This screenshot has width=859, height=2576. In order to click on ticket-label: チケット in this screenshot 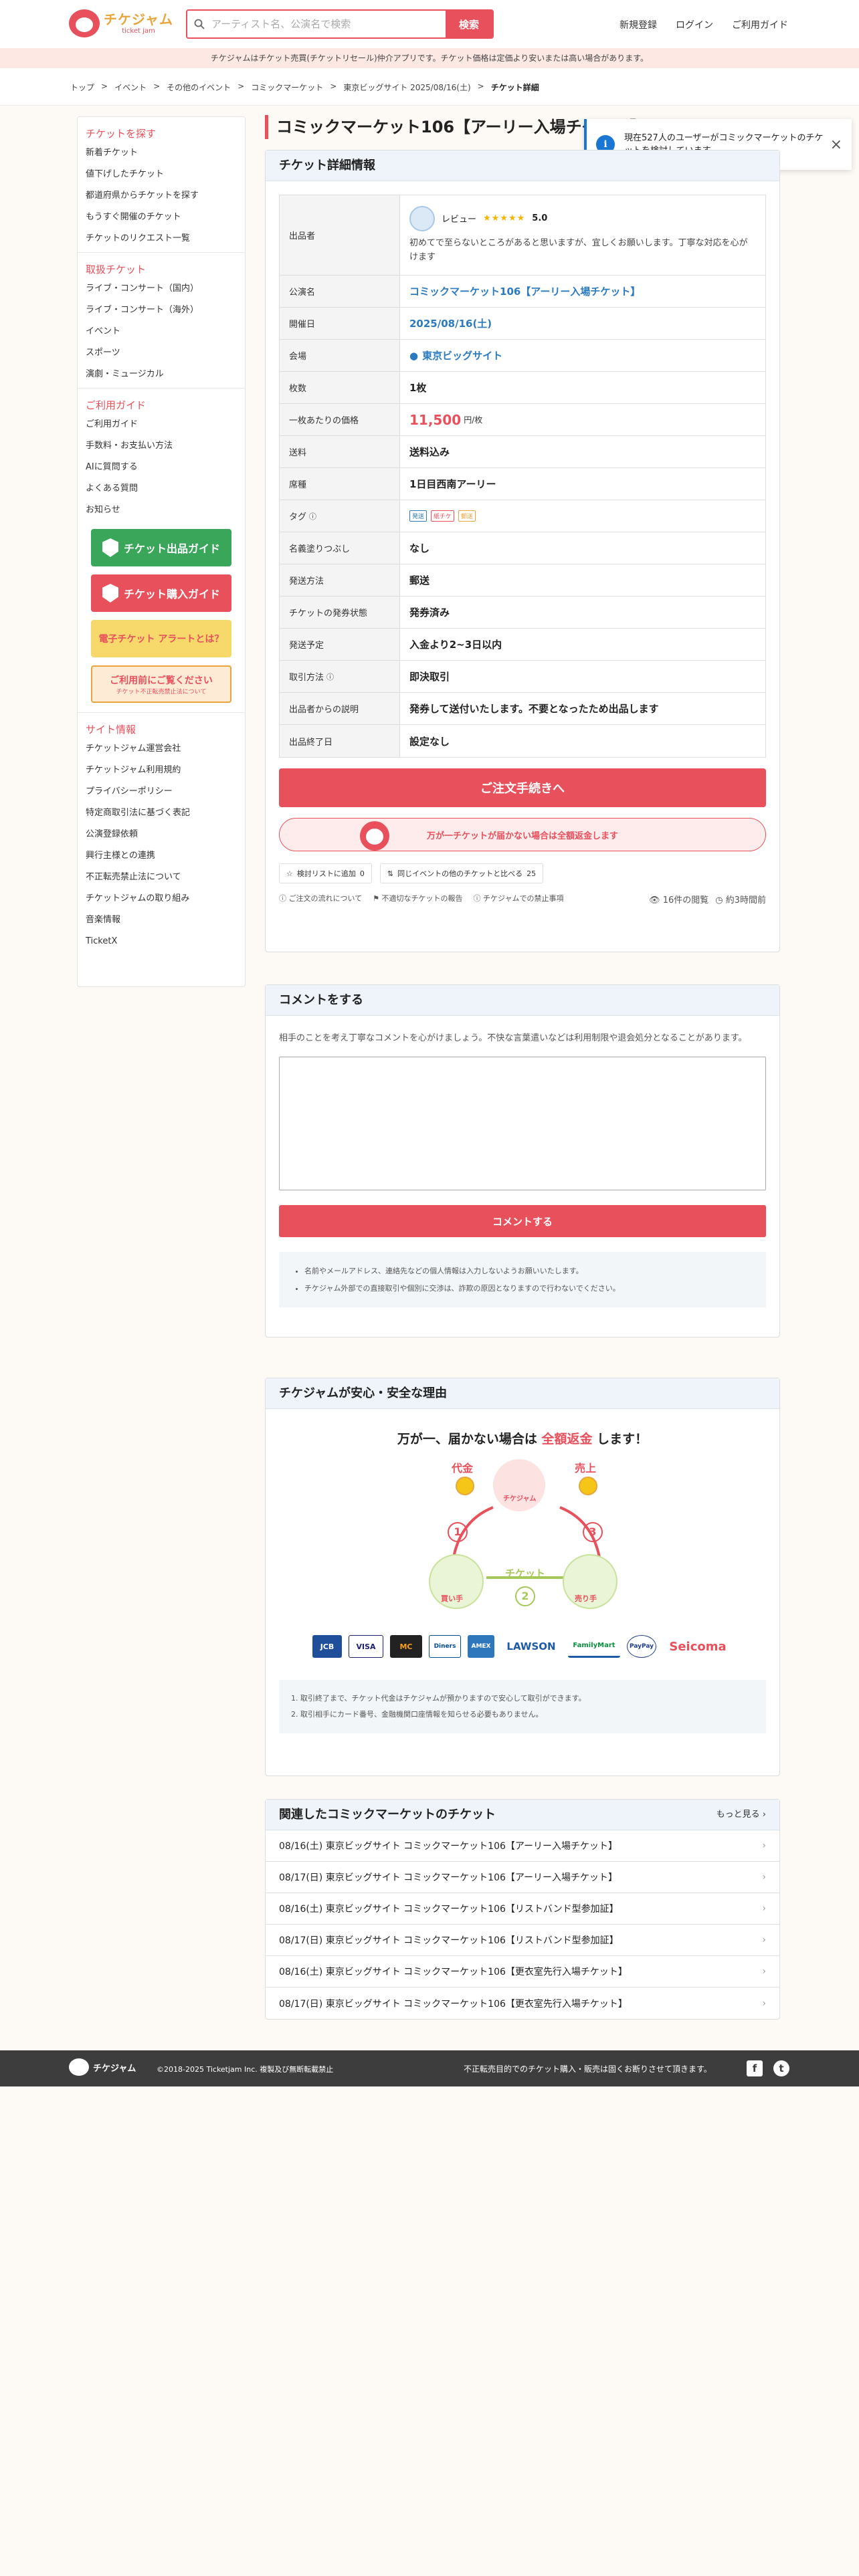, I will do `click(525, 1574)`.